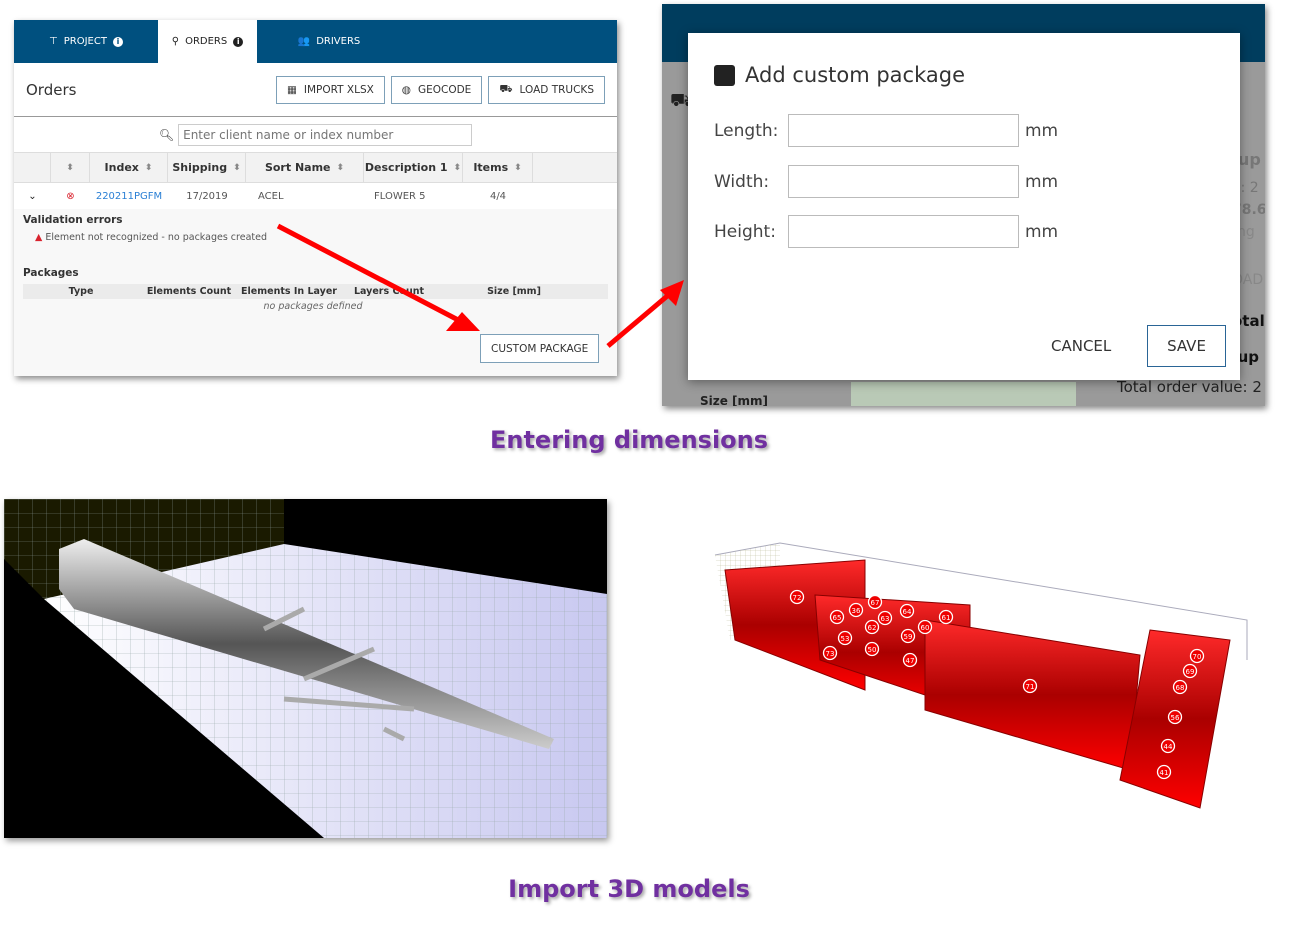 The image size is (1298, 939). I want to click on package-label: 50, so click(872, 650).